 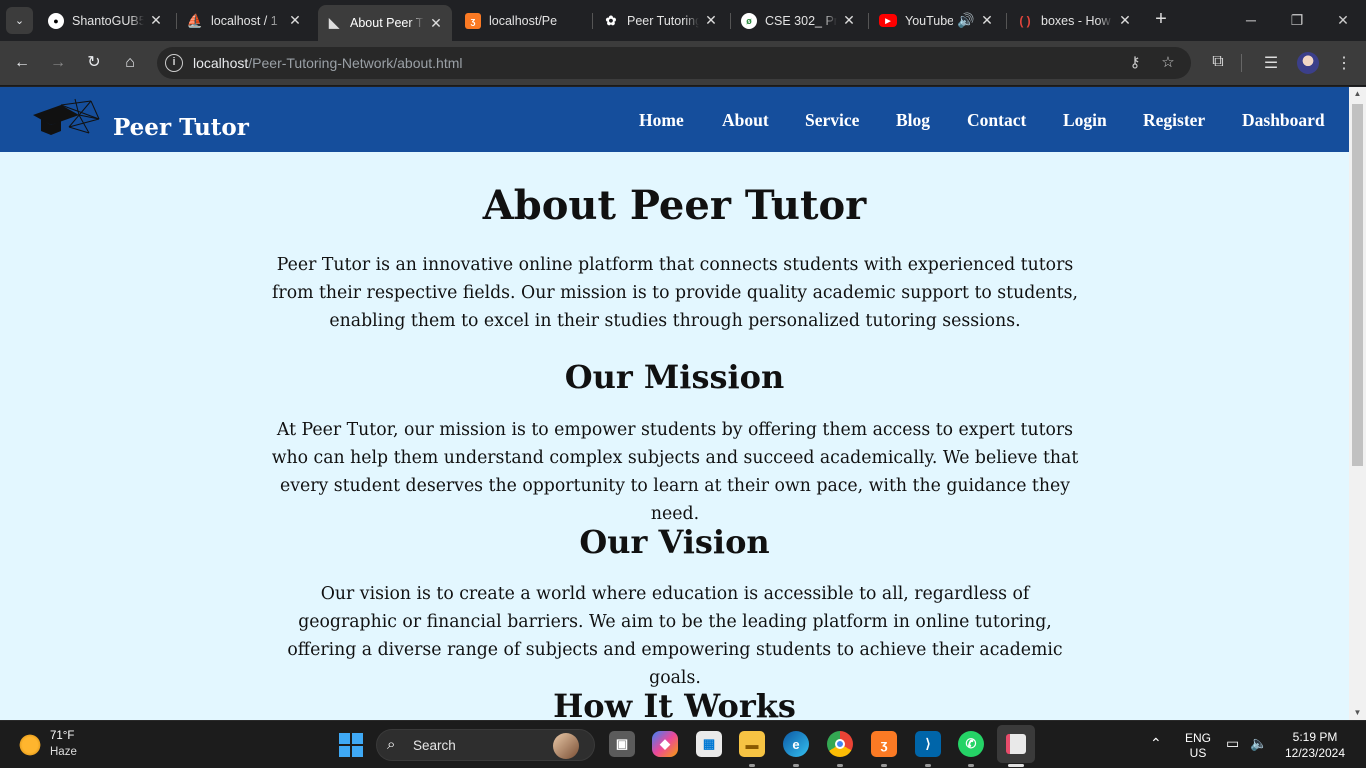 I want to click on codepen-icon: ( ), so click(x=1025, y=20).